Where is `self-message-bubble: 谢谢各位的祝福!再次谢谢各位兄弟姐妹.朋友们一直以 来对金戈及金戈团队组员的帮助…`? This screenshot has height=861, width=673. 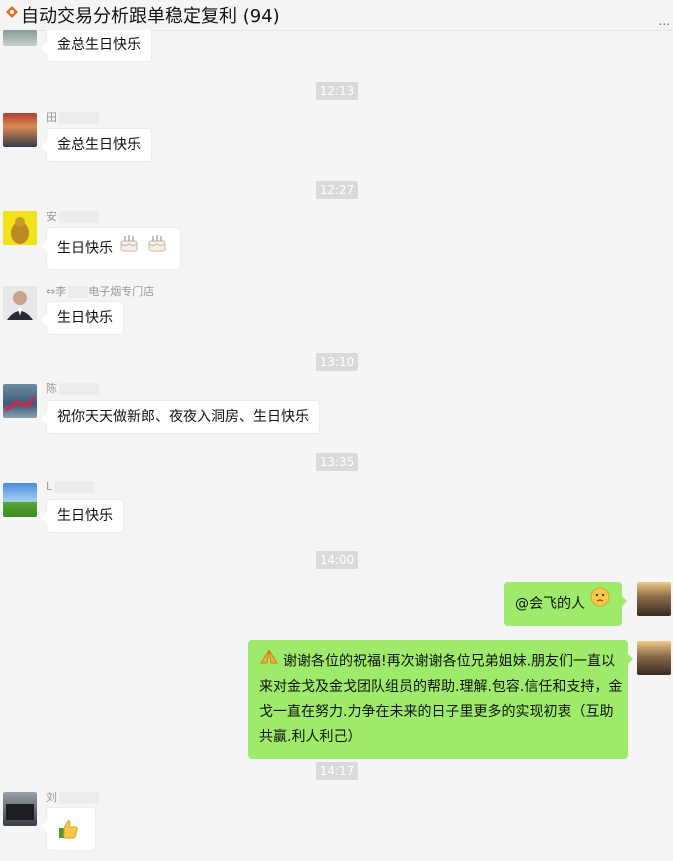 self-message-bubble: 谢谢各位的祝福!再次谢谢各位兄弟姐妹.朋友们一直以 来对金戈及金戈团队组员的帮助… is located at coordinates (440, 699).